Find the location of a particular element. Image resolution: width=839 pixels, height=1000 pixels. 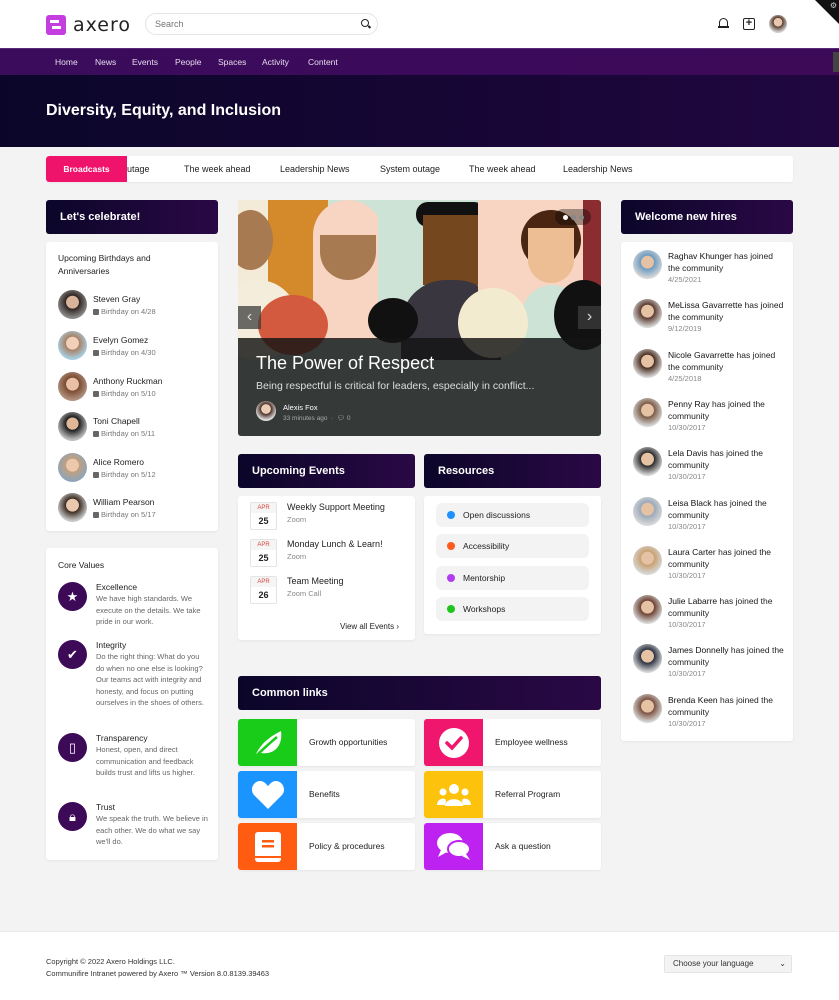

search-input is located at coordinates (250, 24).